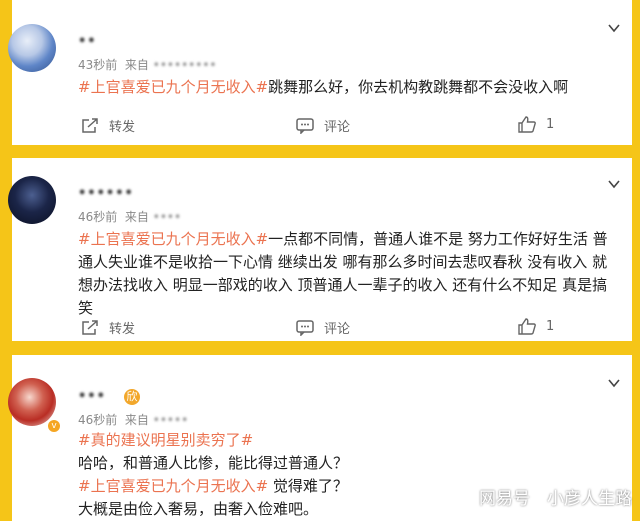 Image resolution: width=640 pixels, height=521 pixels. I want to click on user-name: ••, so click(87, 41).